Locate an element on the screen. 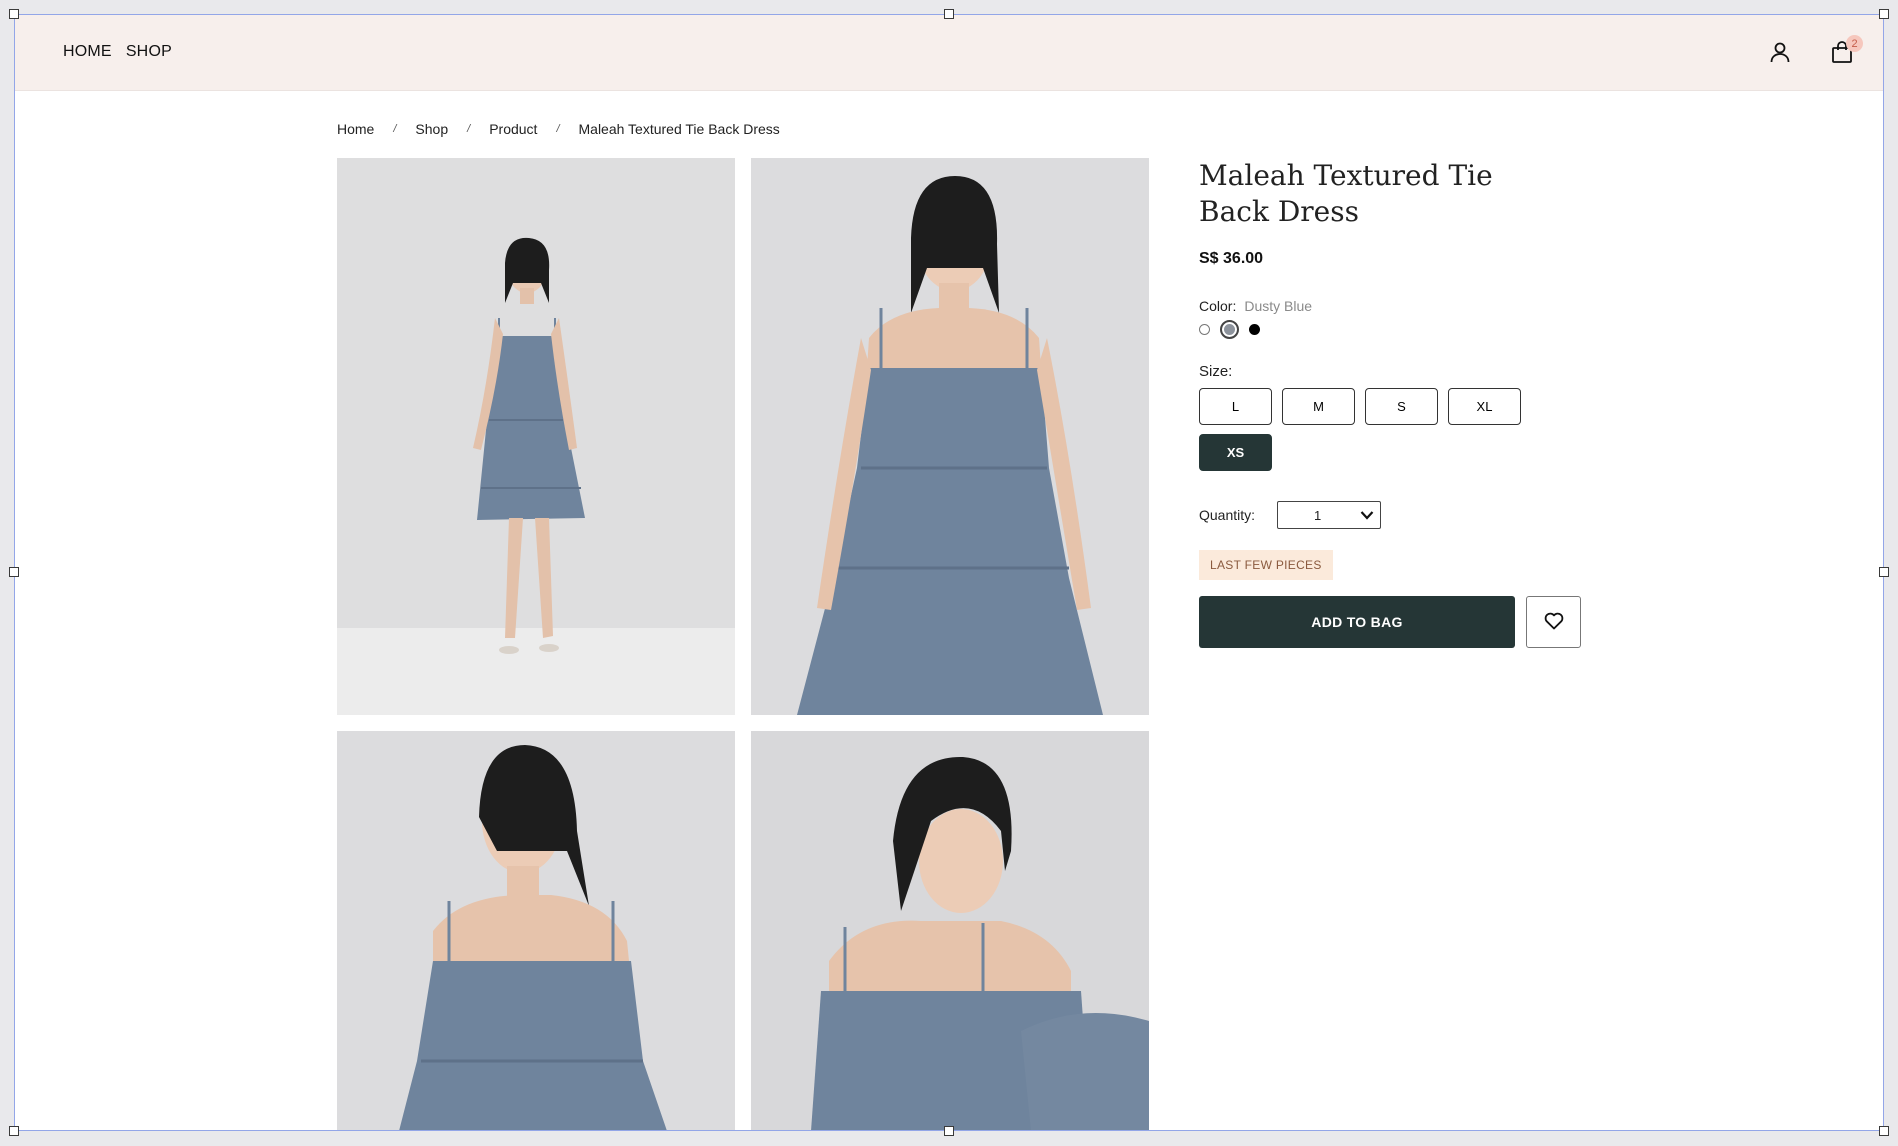 The image size is (1898, 1146). color-swatches is located at coordinates (1399, 329).